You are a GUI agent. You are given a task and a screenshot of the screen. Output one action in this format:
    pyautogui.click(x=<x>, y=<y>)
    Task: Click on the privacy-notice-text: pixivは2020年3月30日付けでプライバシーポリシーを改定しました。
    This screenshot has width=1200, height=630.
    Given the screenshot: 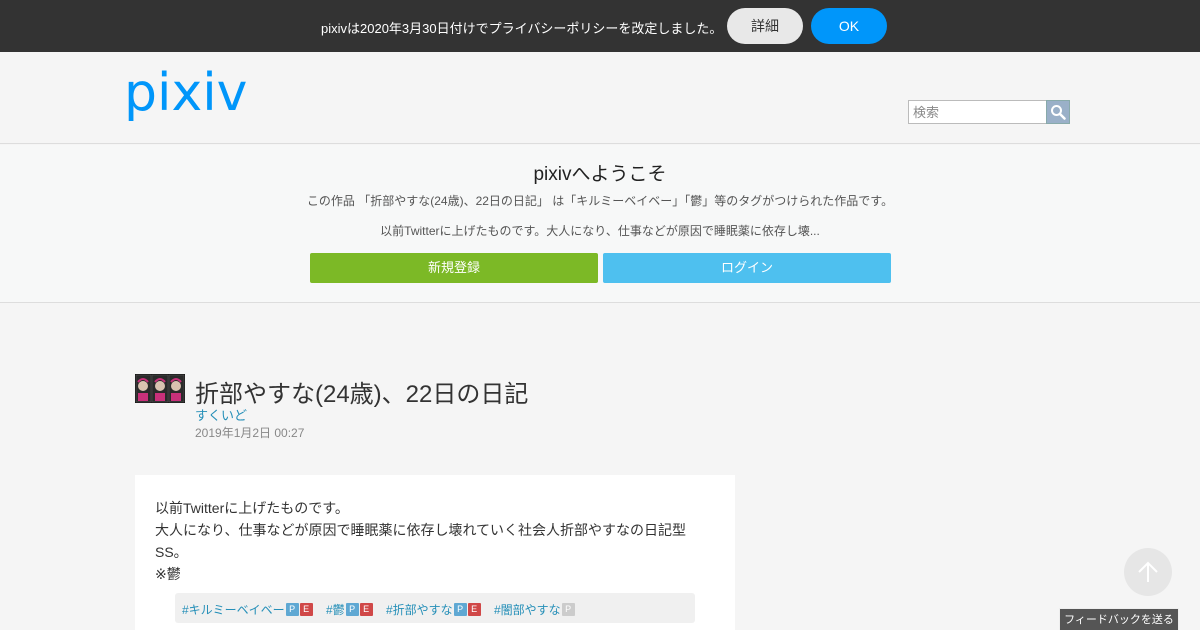 What is the action you would take?
    pyautogui.click(x=522, y=28)
    